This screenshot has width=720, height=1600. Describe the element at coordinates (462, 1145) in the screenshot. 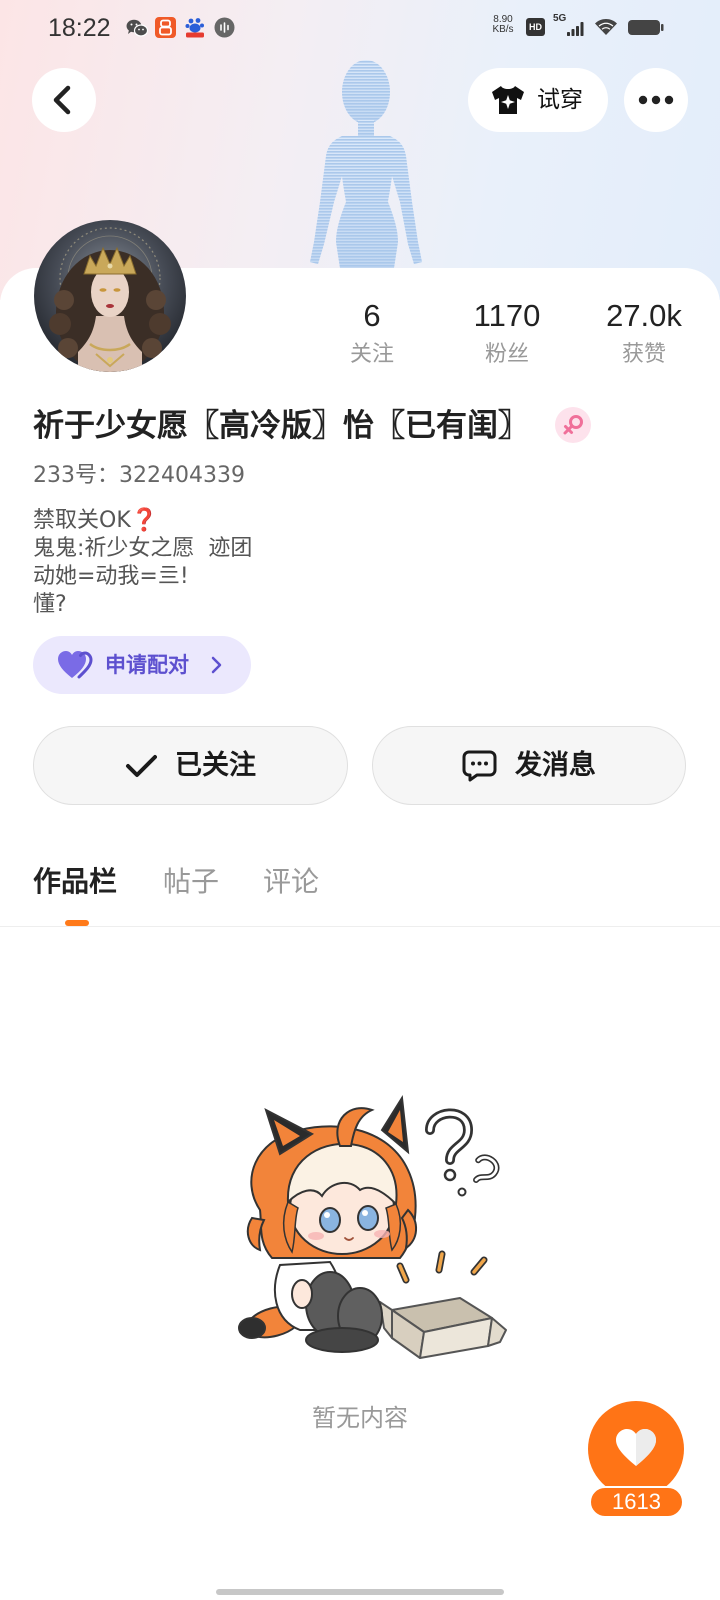

I see `question-marks` at that location.